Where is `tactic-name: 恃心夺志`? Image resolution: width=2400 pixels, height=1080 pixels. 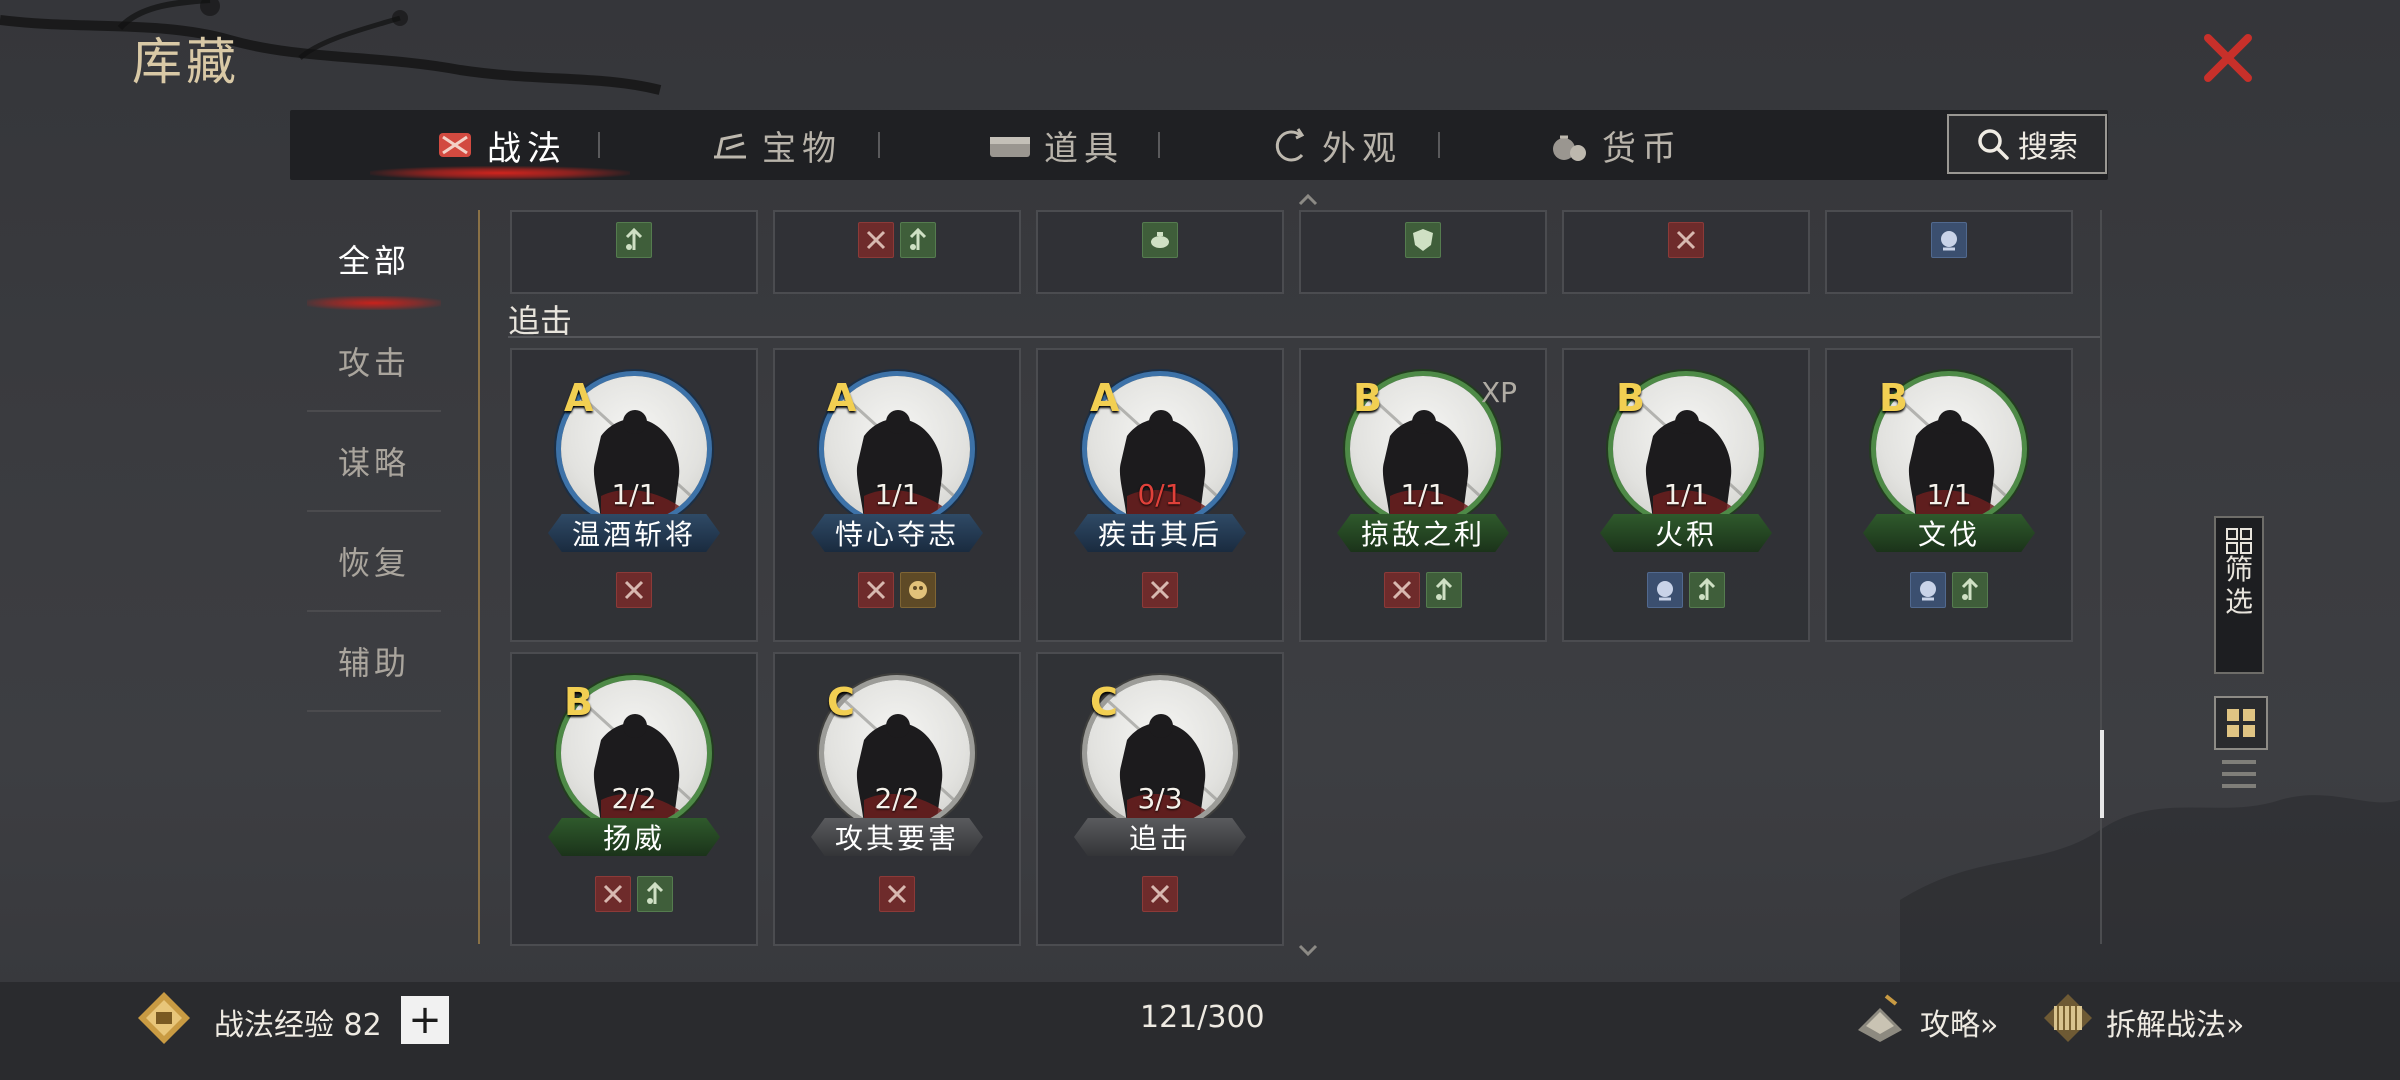 tactic-name: 恃心夺志 is located at coordinates (897, 533).